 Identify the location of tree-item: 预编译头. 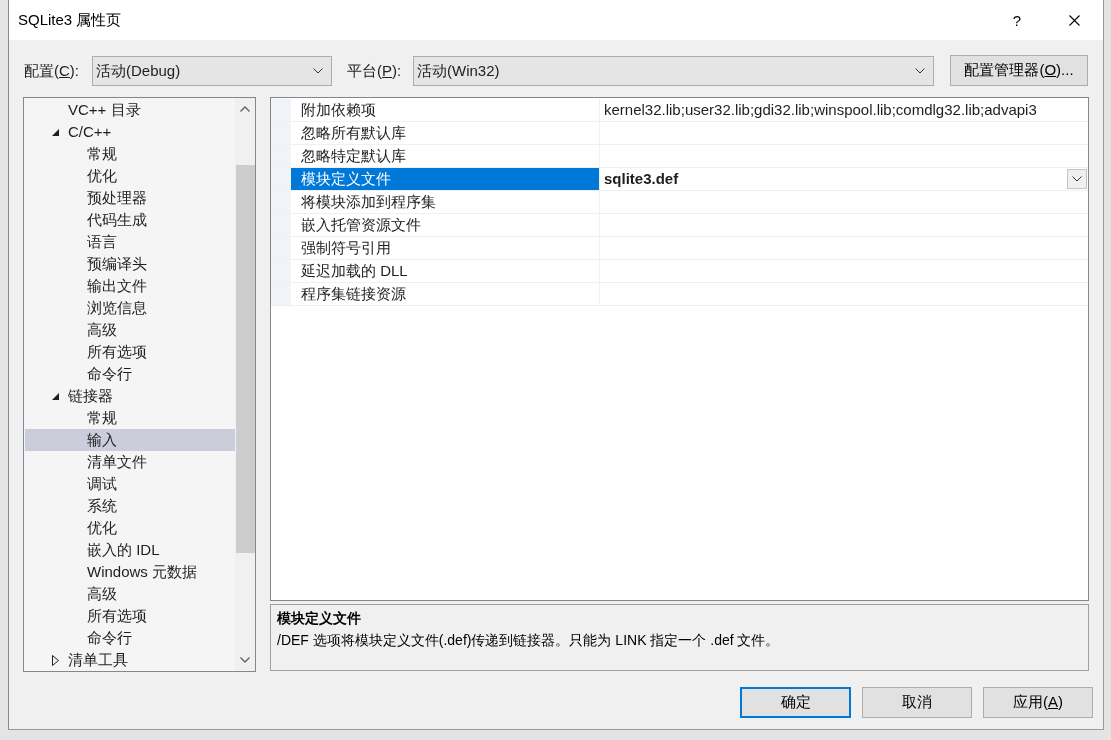
(130, 264).